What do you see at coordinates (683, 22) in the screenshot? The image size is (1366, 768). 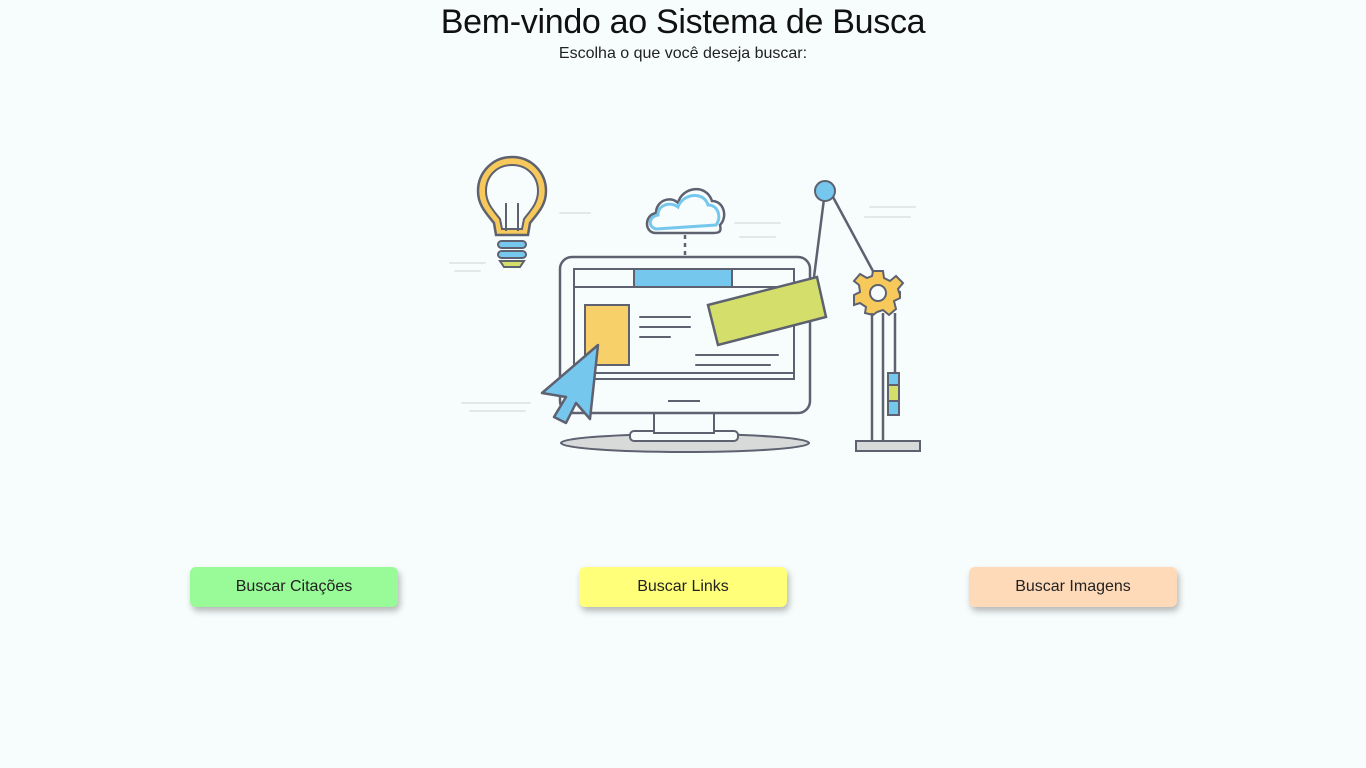 I see `page-title: Bem-vindo ao Sistema de Busca` at bounding box center [683, 22].